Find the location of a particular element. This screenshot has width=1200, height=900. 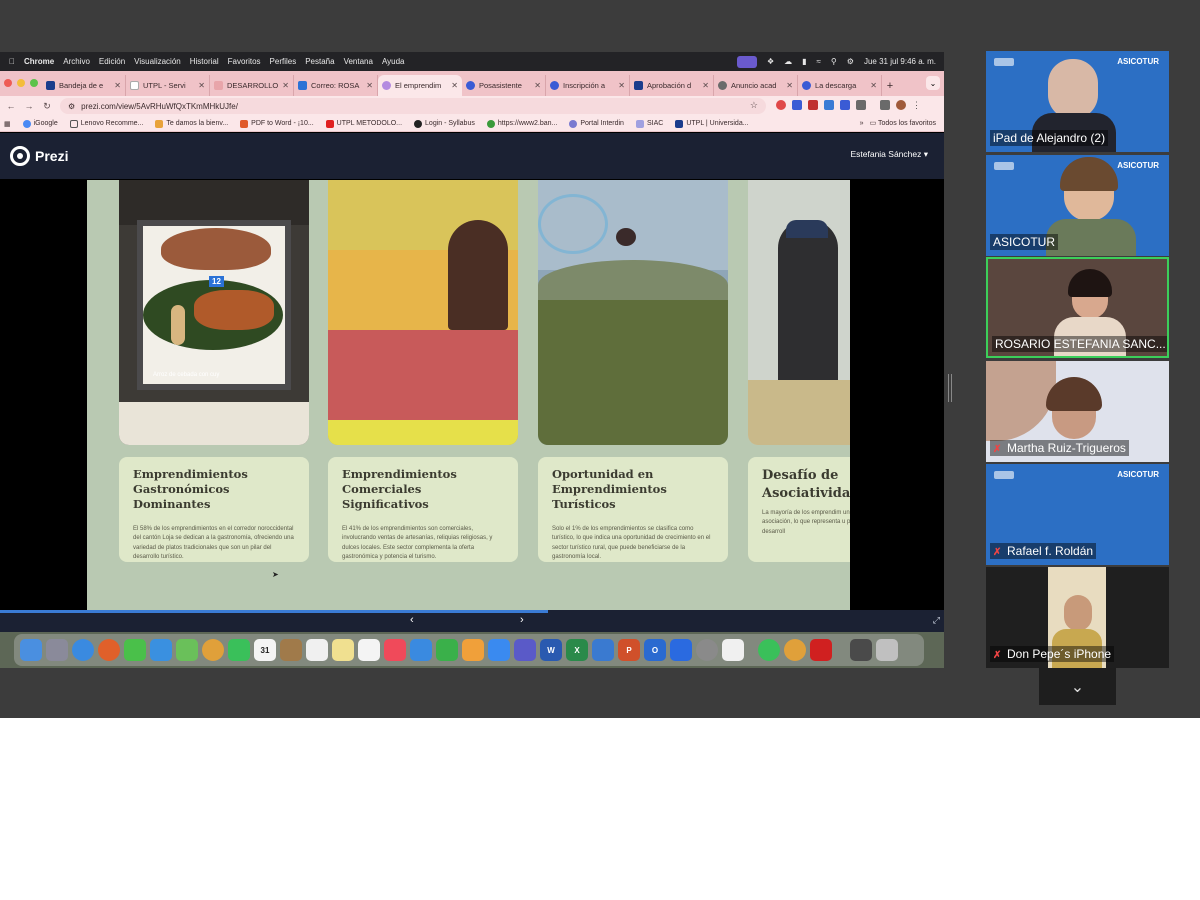

presenter-menu: Estefania Sánchez ▾ is located at coordinates (889, 154).